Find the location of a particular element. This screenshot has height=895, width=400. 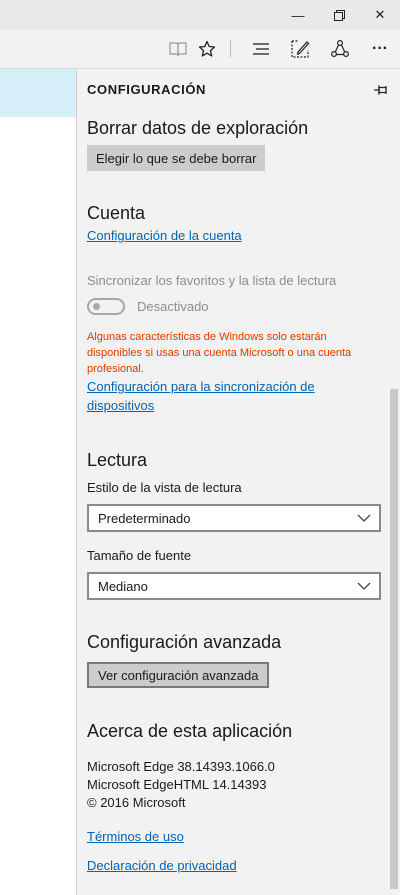

font-size-select: Mediano is located at coordinates (234, 586).